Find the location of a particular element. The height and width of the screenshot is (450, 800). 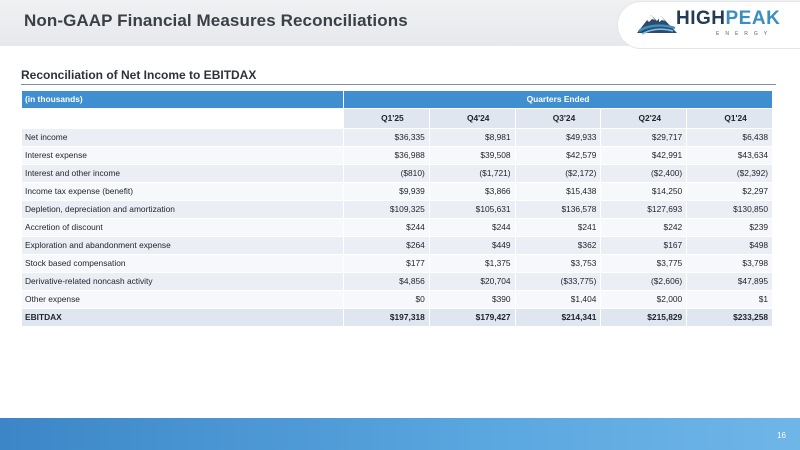

row-value: ($1,721) is located at coordinates (472, 173).